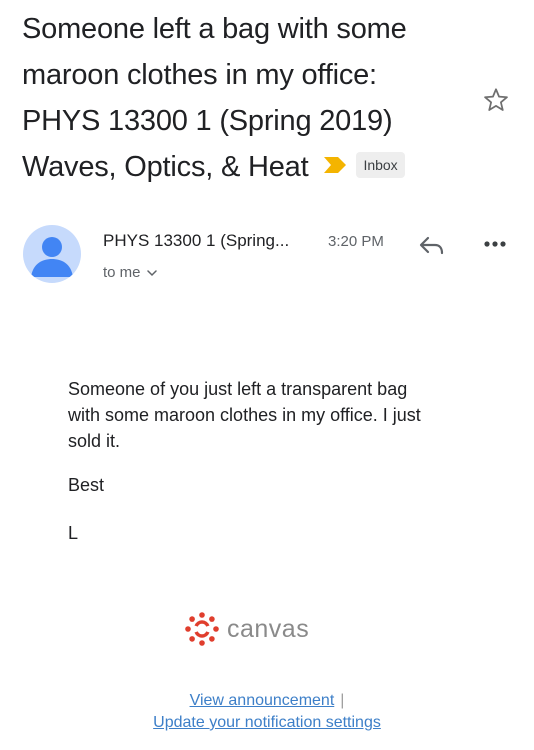  Describe the element at coordinates (122, 272) in the screenshot. I see `recipient-label: to me` at that location.